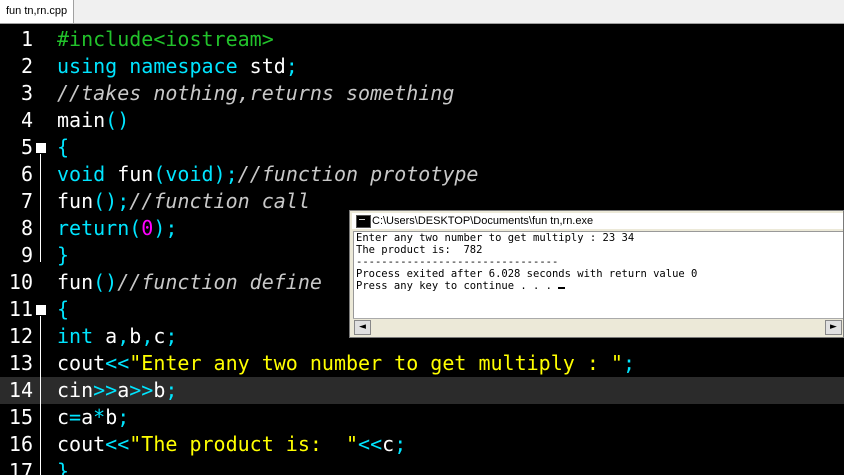  I want to click on line-number: 4, so click(26, 120).